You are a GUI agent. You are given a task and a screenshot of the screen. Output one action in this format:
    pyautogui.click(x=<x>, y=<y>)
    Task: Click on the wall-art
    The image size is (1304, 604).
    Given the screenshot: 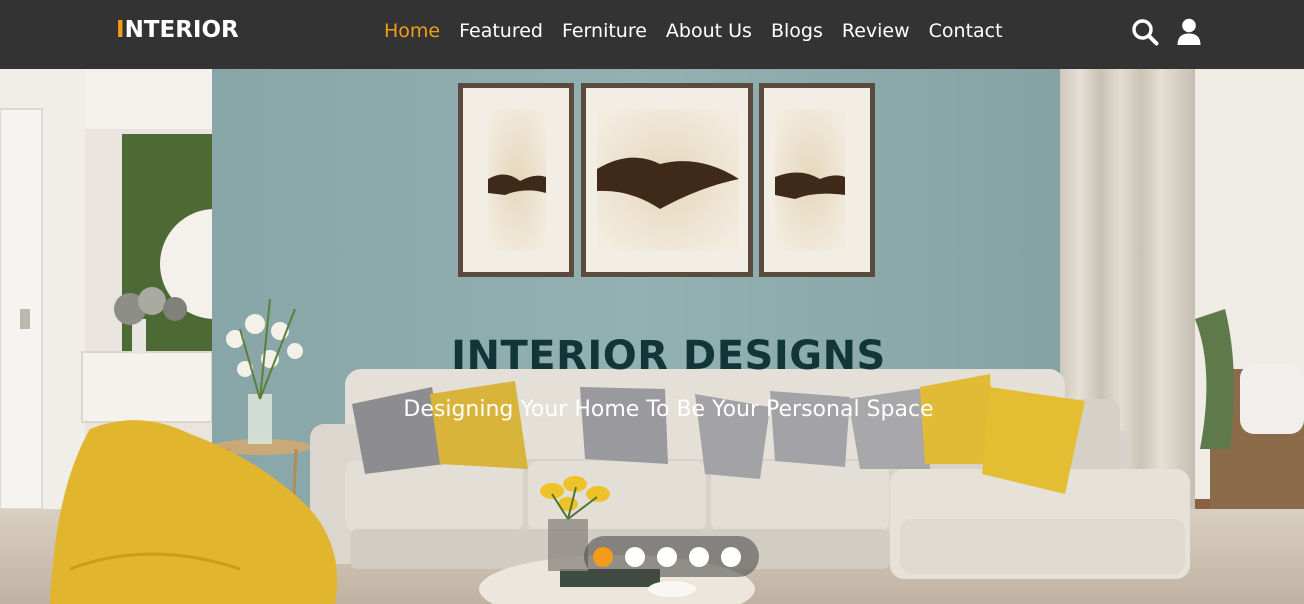 What is the action you would take?
    pyautogui.click(x=666, y=180)
    